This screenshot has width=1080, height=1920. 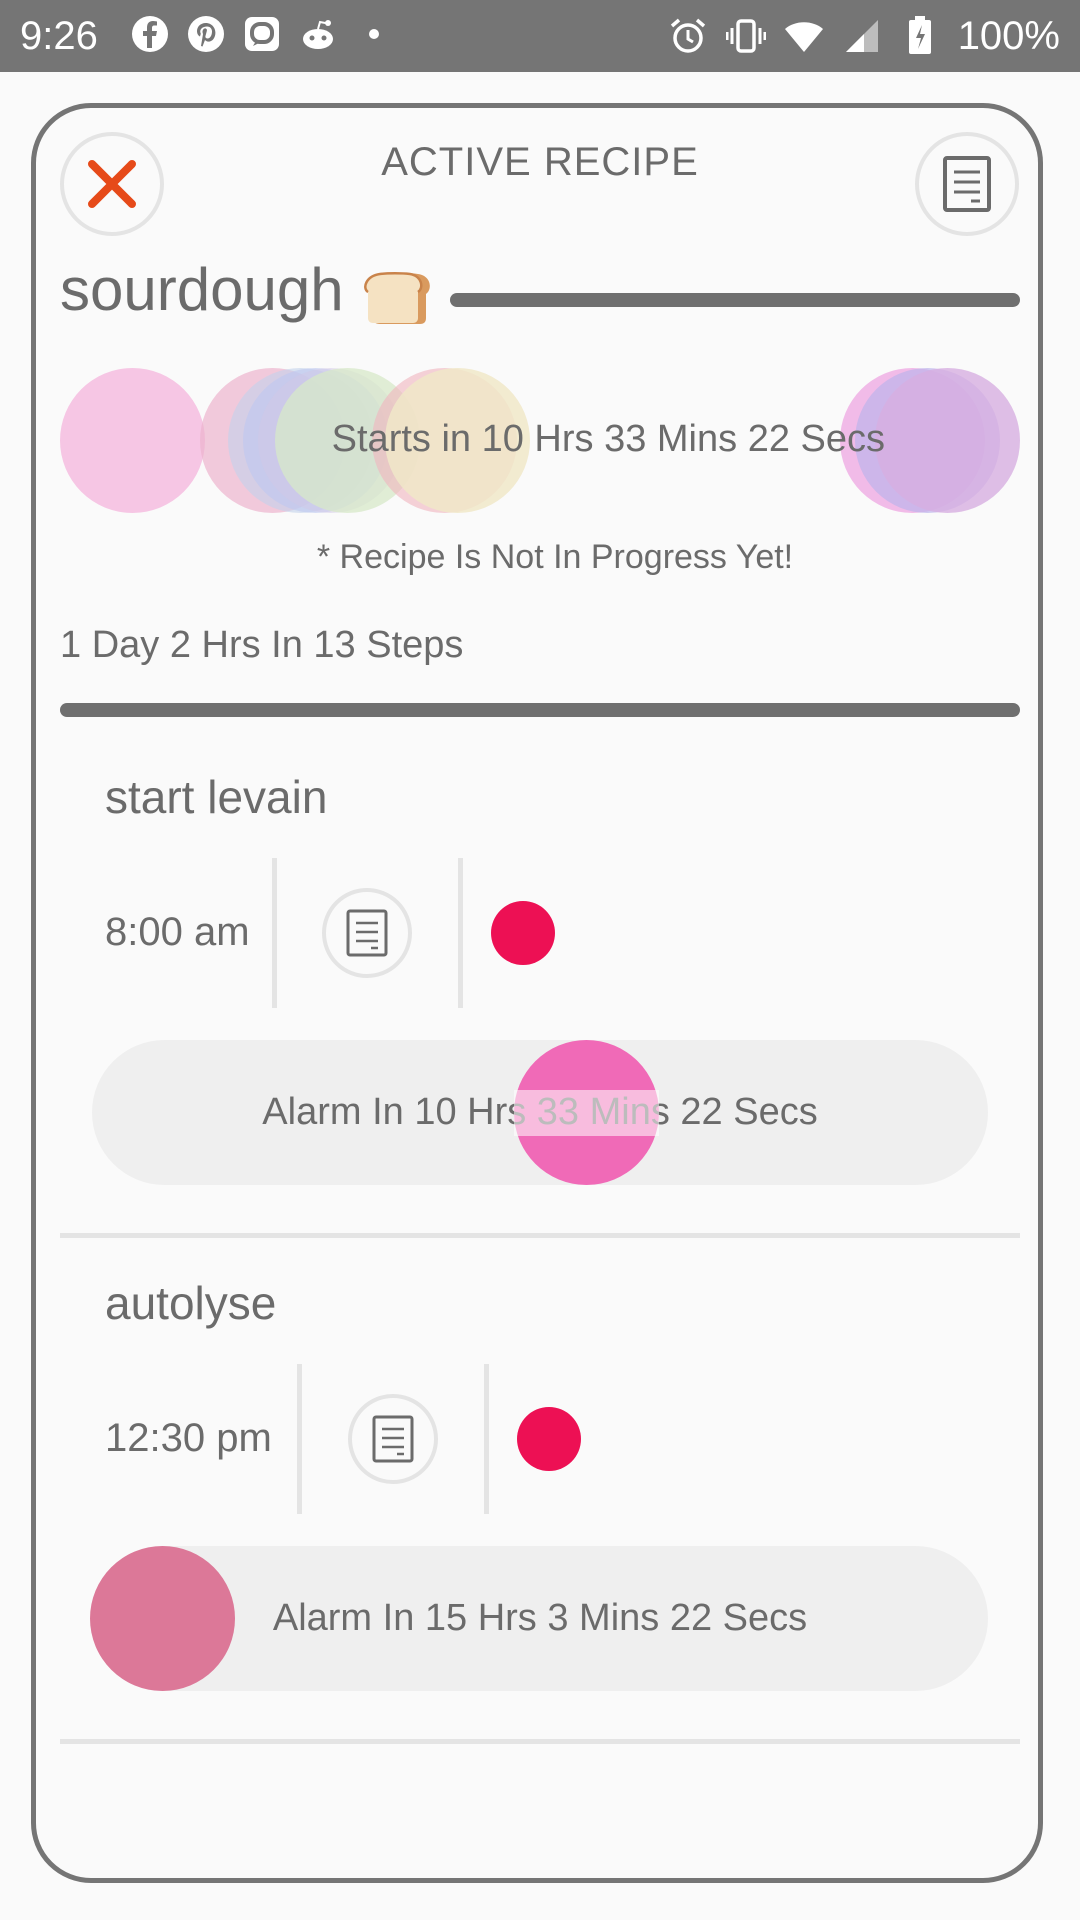 I want to click on summary-divider, so click(x=540, y=710).